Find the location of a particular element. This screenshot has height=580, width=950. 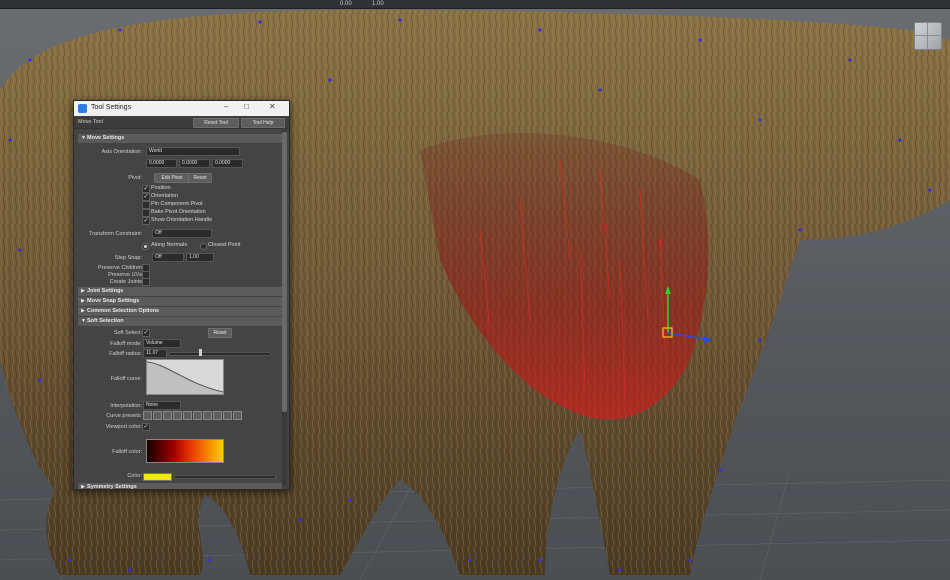

window-scrollbar is located at coordinates (284, 307).